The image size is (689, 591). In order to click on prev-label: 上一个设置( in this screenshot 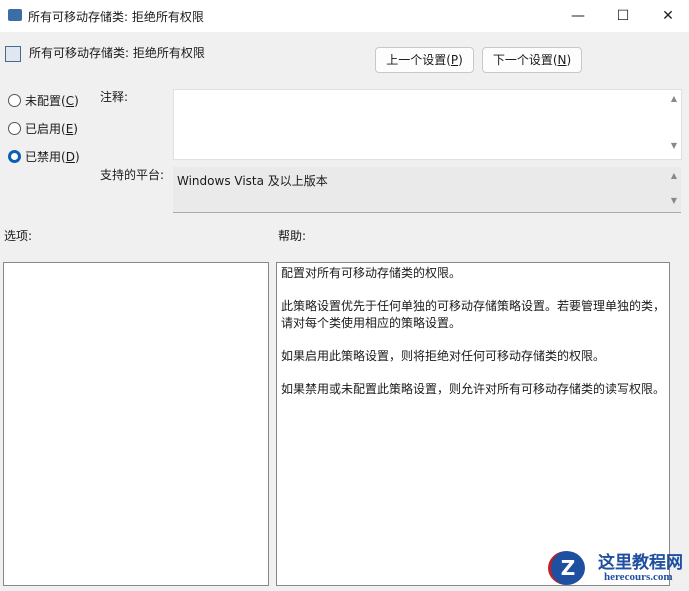, I will do `click(418, 60)`.